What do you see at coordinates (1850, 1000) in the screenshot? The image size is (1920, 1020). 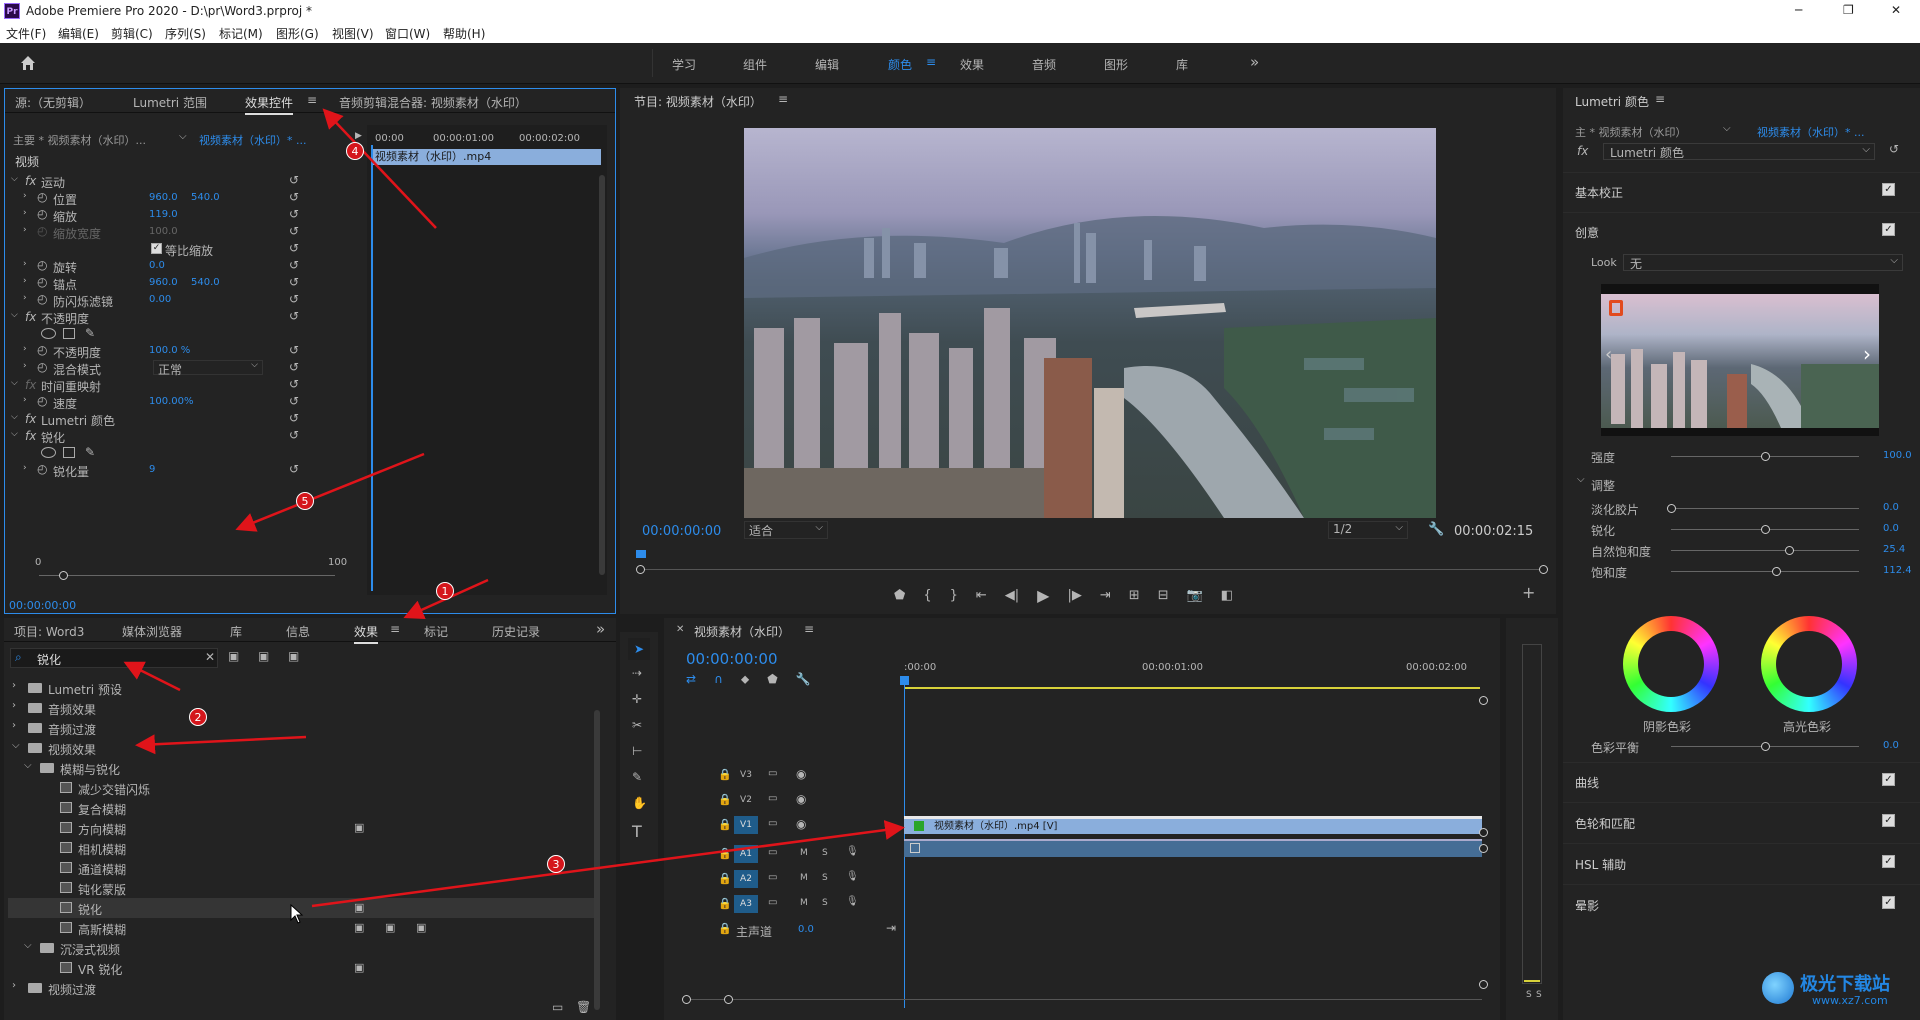 I see `watermark-url: www.xz7.com` at bounding box center [1850, 1000].